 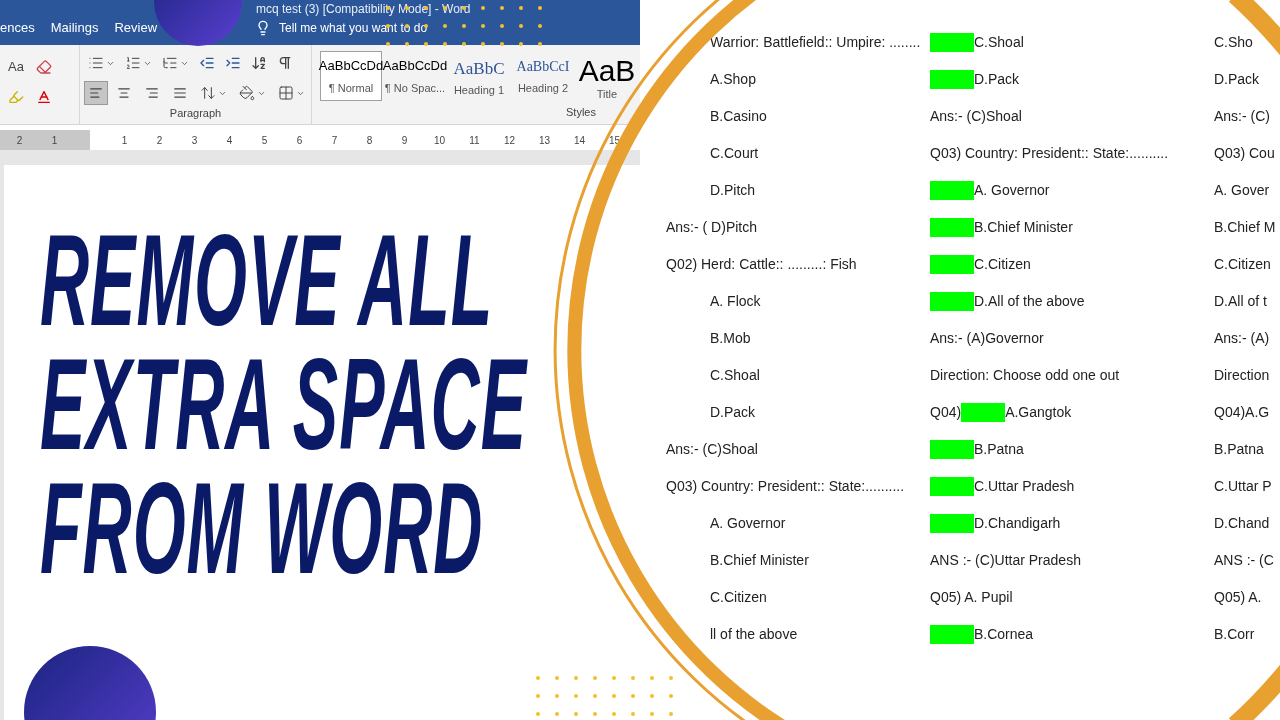 I want to click on document-text: B.Casino, so click(x=738, y=116).